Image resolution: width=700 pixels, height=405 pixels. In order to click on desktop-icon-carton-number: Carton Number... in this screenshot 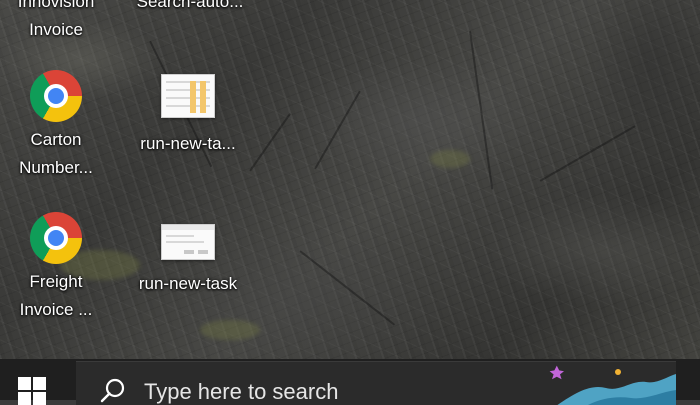, I will do `click(57, 126)`.